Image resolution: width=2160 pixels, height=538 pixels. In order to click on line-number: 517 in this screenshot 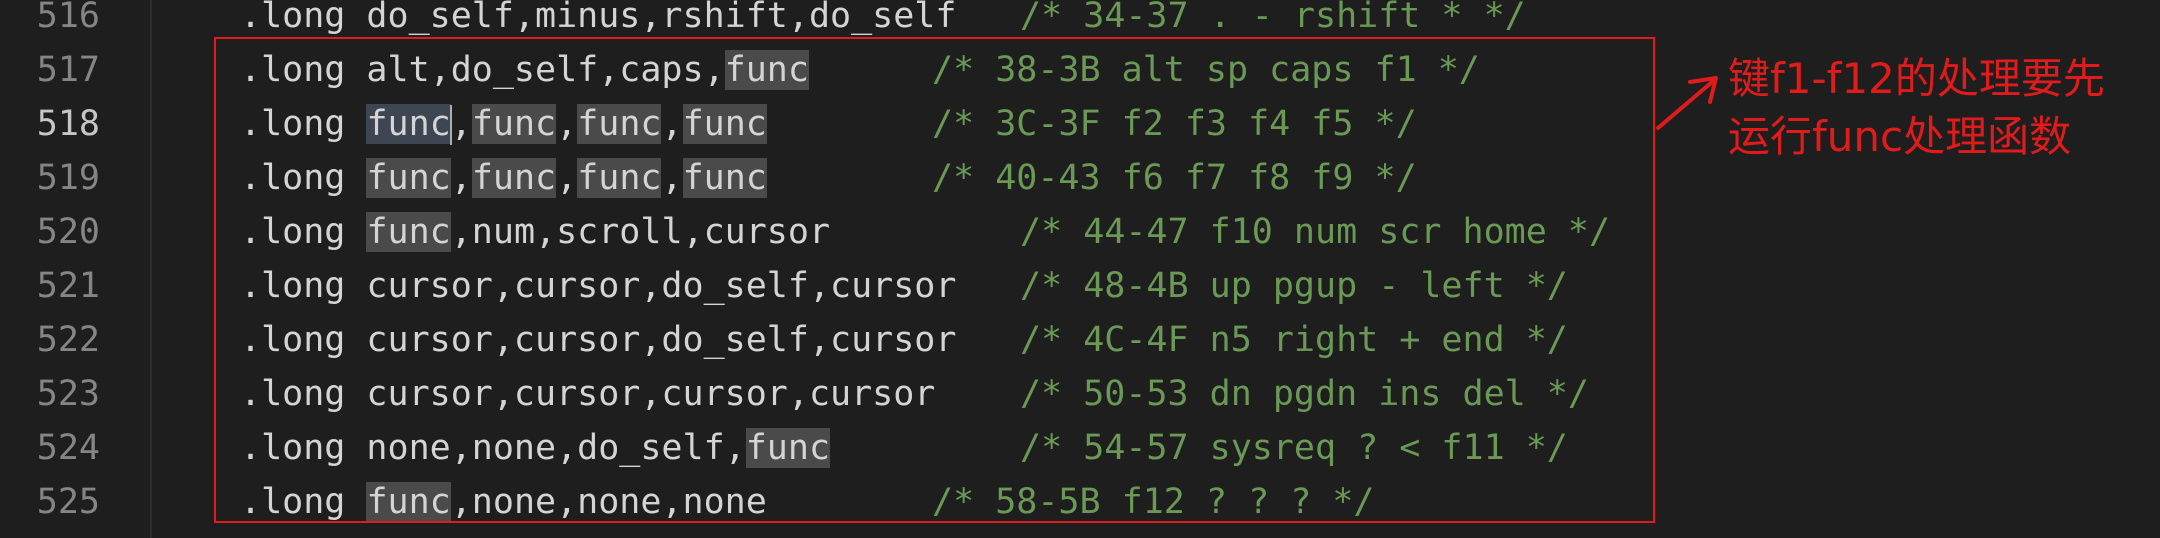, I will do `click(68, 70)`.